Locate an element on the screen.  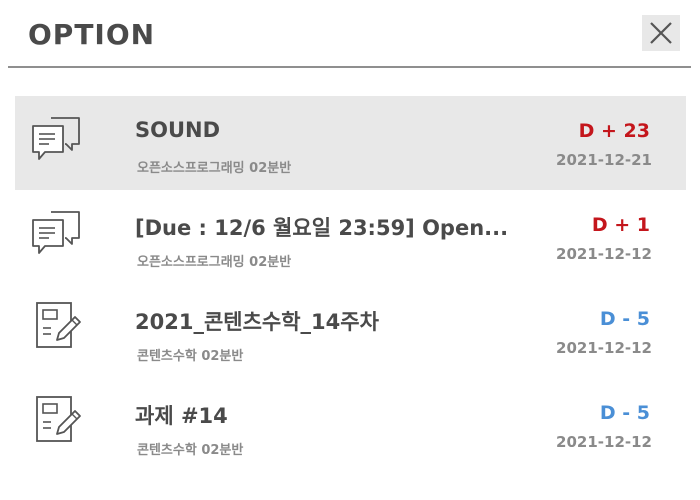
item-title: 과제 #14 is located at coordinates (181, 416).